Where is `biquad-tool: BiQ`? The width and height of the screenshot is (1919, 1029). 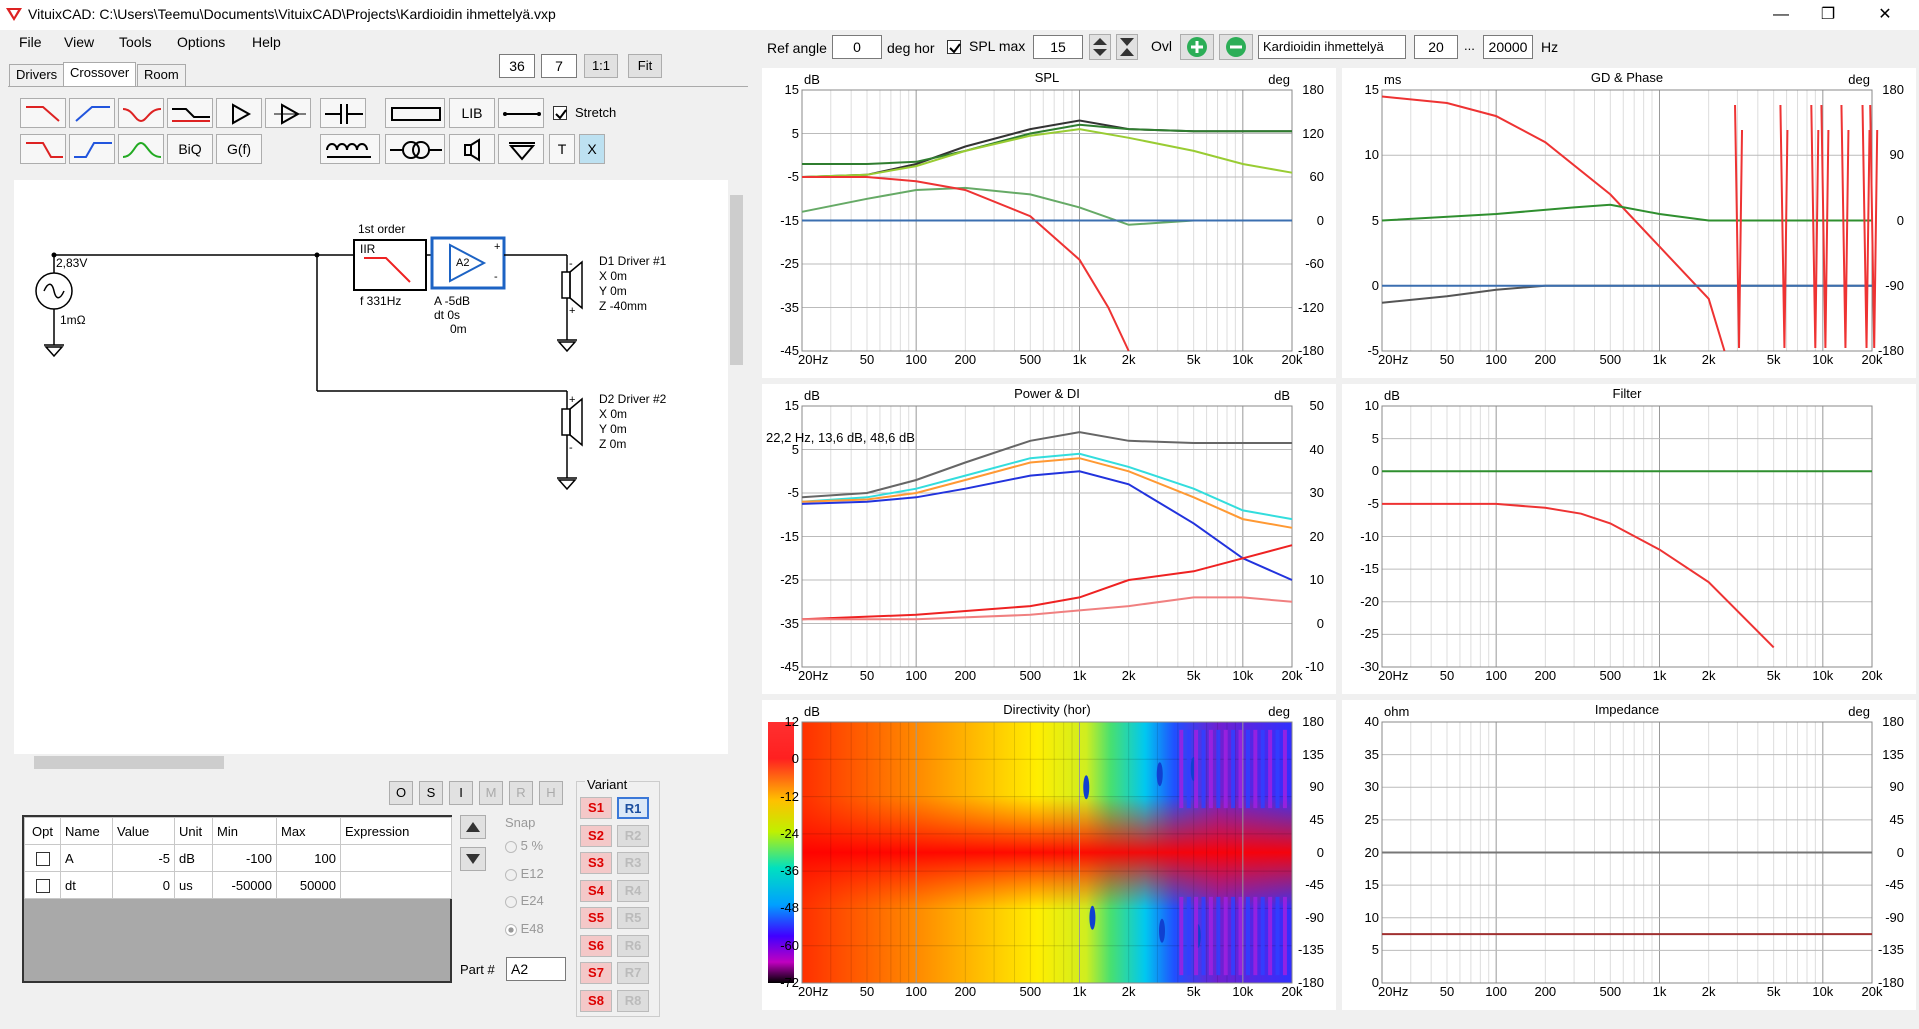 biquad-tool: BiQ is located at coordinates (190, 149).